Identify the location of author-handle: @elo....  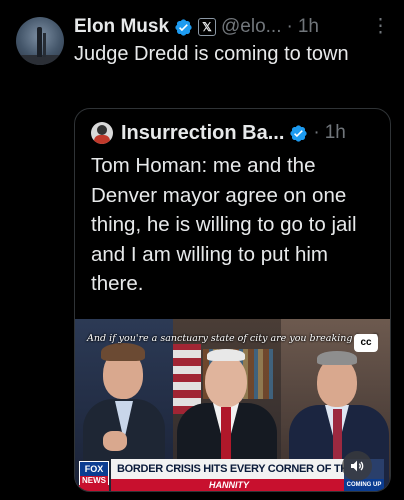
(251, 27).